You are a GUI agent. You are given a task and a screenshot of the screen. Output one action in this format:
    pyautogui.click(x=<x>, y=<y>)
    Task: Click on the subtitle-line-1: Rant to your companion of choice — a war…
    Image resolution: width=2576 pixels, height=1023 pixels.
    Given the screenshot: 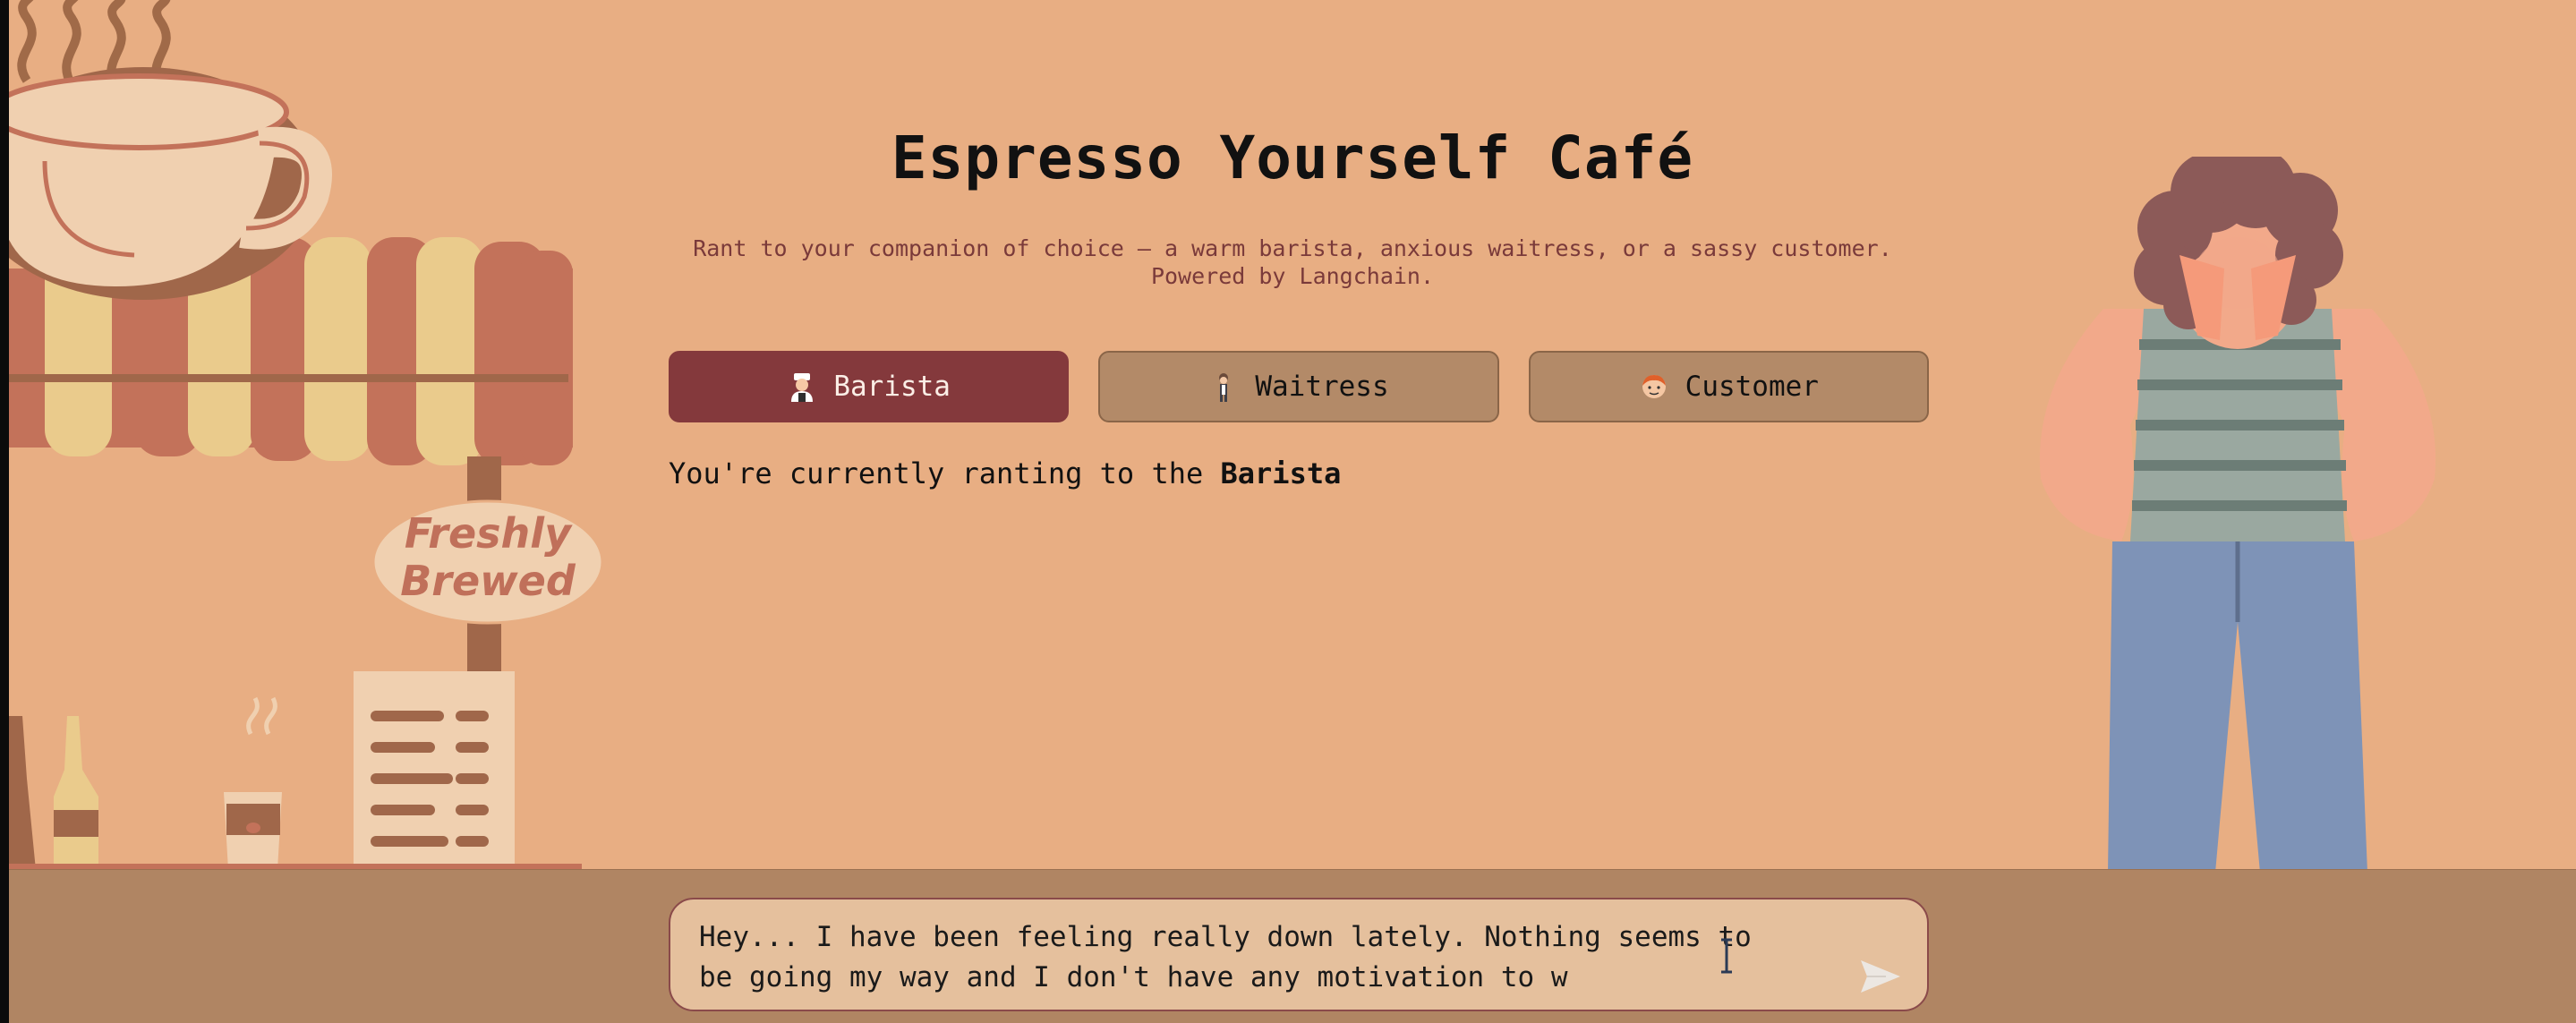 What is the action you would take?
    pyautogui.click(x=1292, y=248)
    